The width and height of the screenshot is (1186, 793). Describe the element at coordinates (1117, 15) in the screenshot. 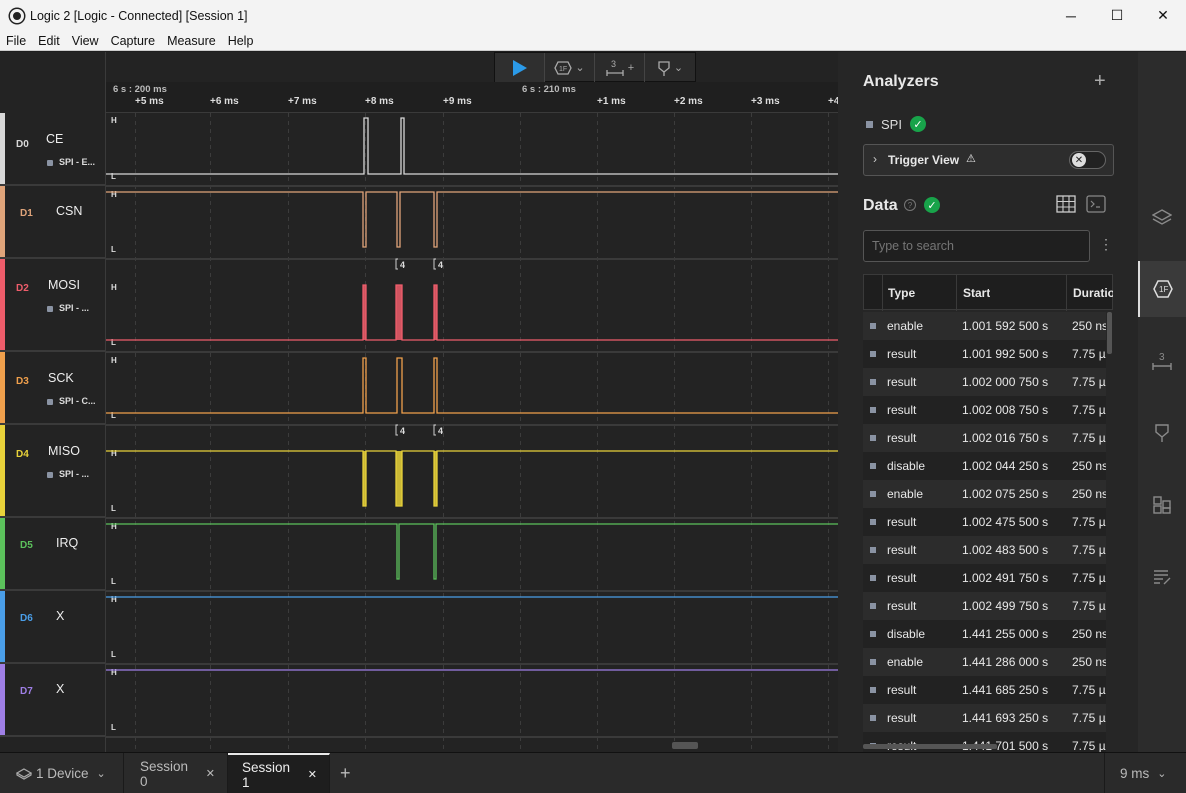

I see `maximize-button: ☐` at that location.